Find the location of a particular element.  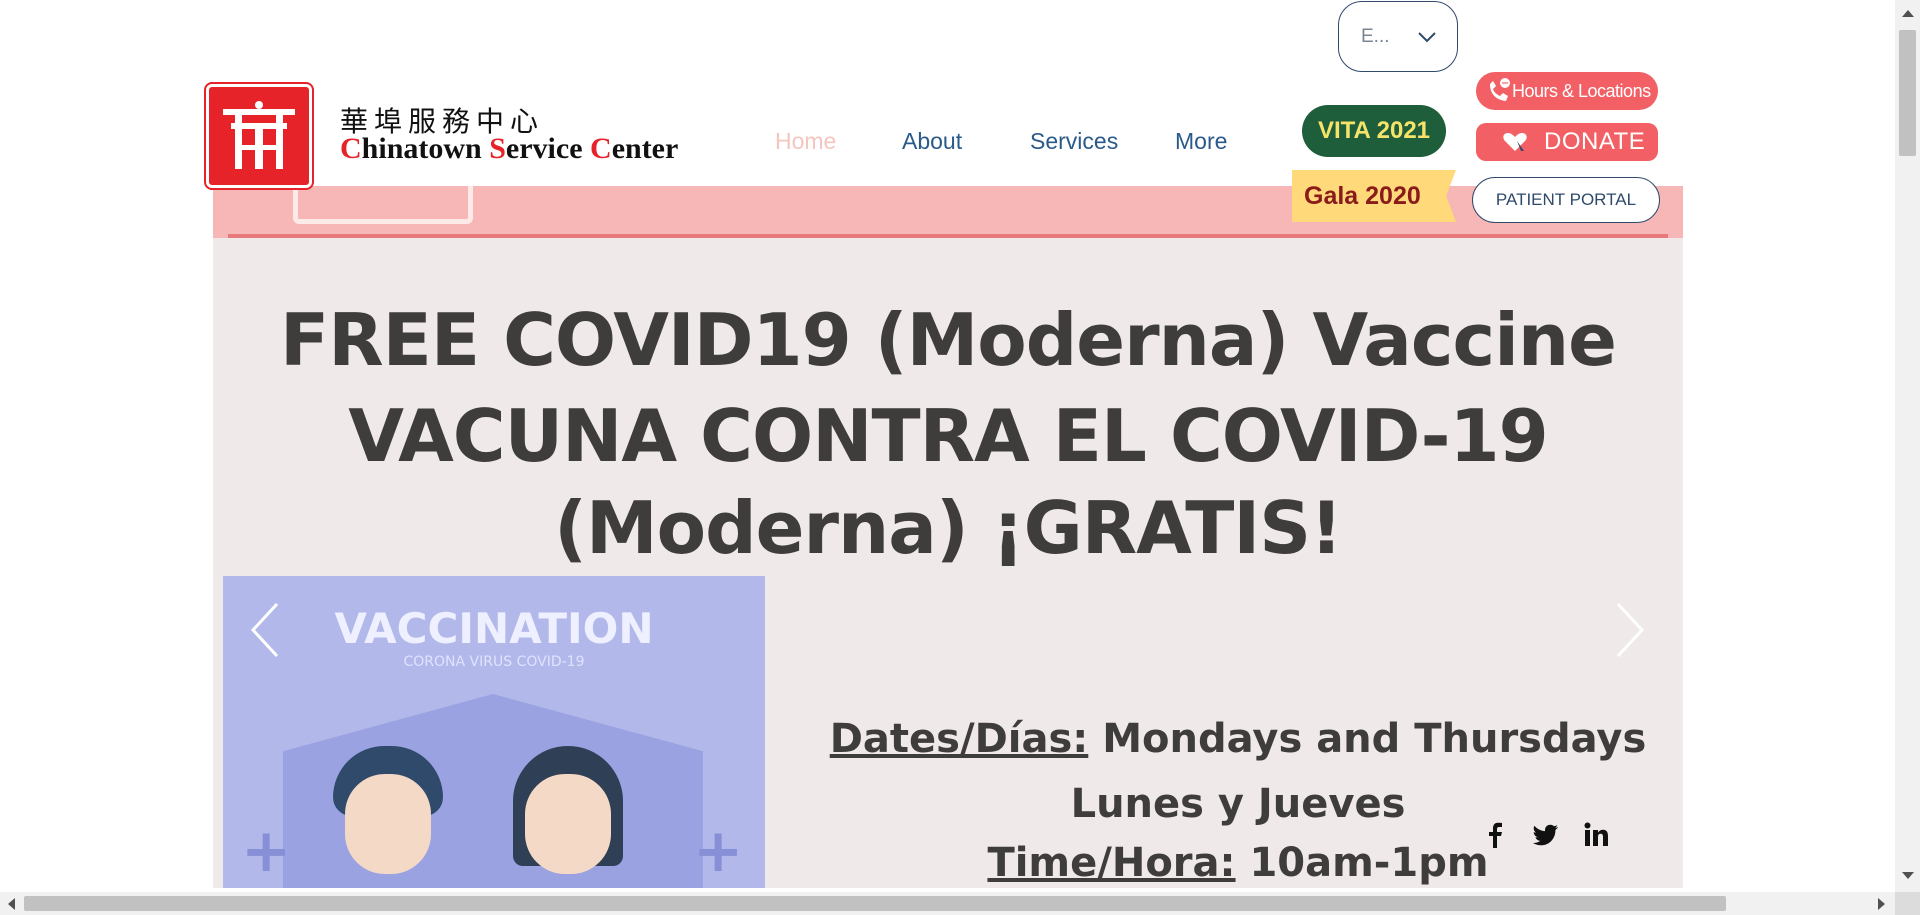

time-label: Time/Hora: is located at coordinates (1111, 863).